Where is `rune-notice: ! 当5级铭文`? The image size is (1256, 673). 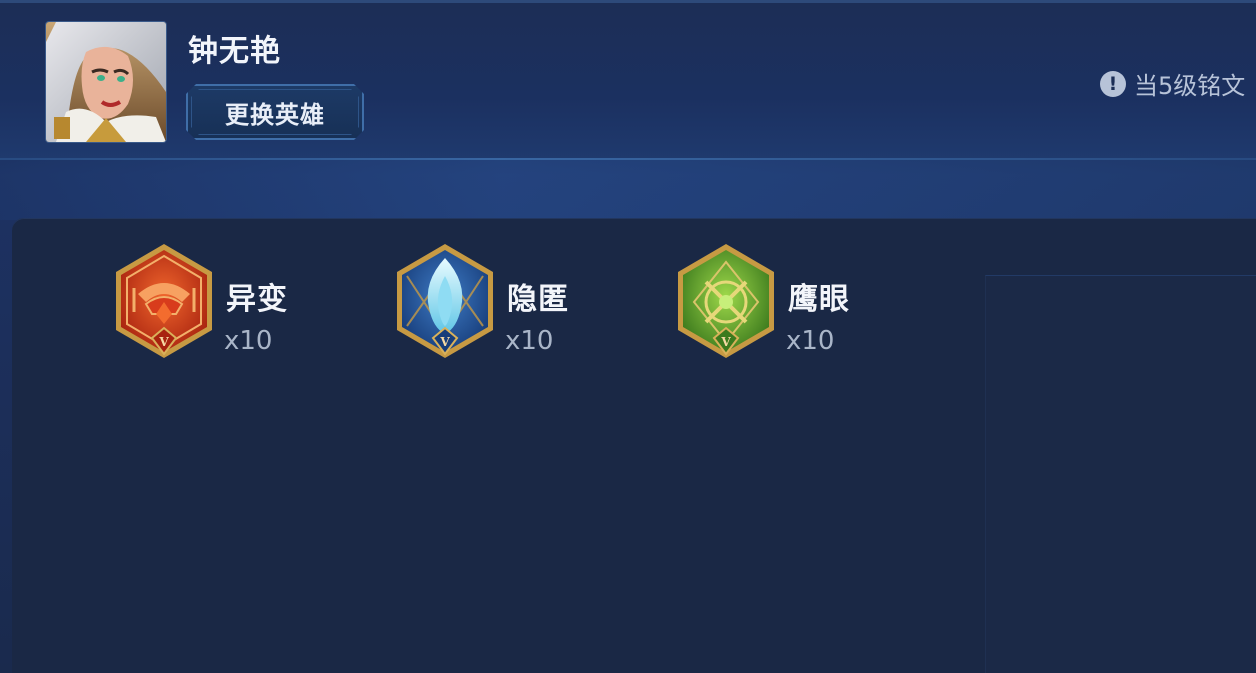 rune-notice: ! 当5级铭文 is located at coordinates (1172, 83).